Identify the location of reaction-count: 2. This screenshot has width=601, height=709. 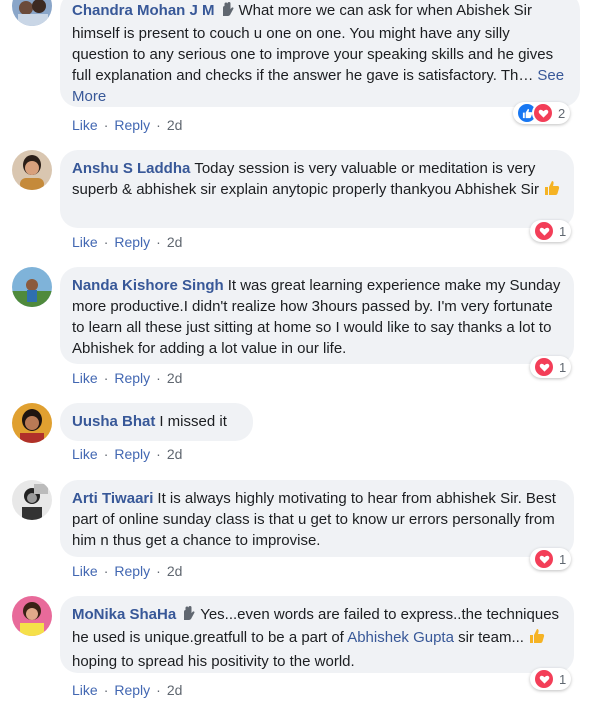
(562, 113).